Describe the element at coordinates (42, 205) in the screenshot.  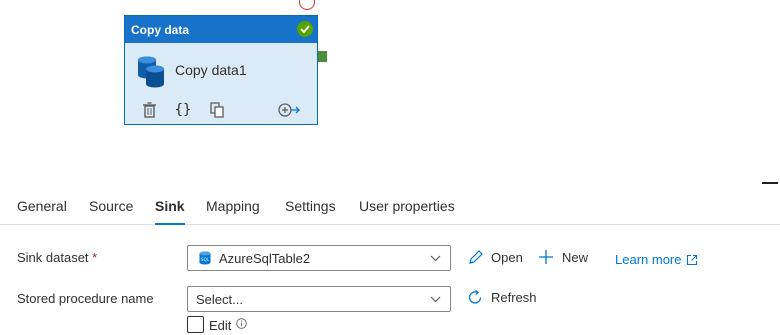
I see `tab-general: General` at that location.